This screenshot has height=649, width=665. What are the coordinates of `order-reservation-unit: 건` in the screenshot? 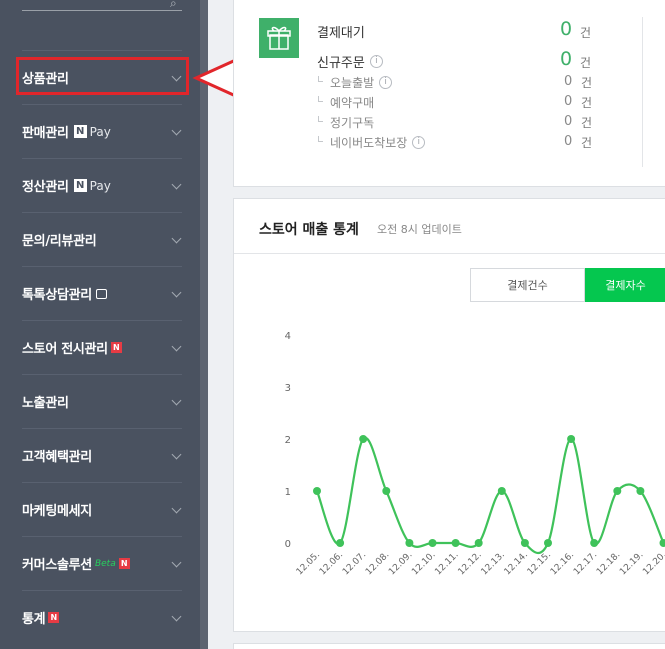 It's located at (587, 103).